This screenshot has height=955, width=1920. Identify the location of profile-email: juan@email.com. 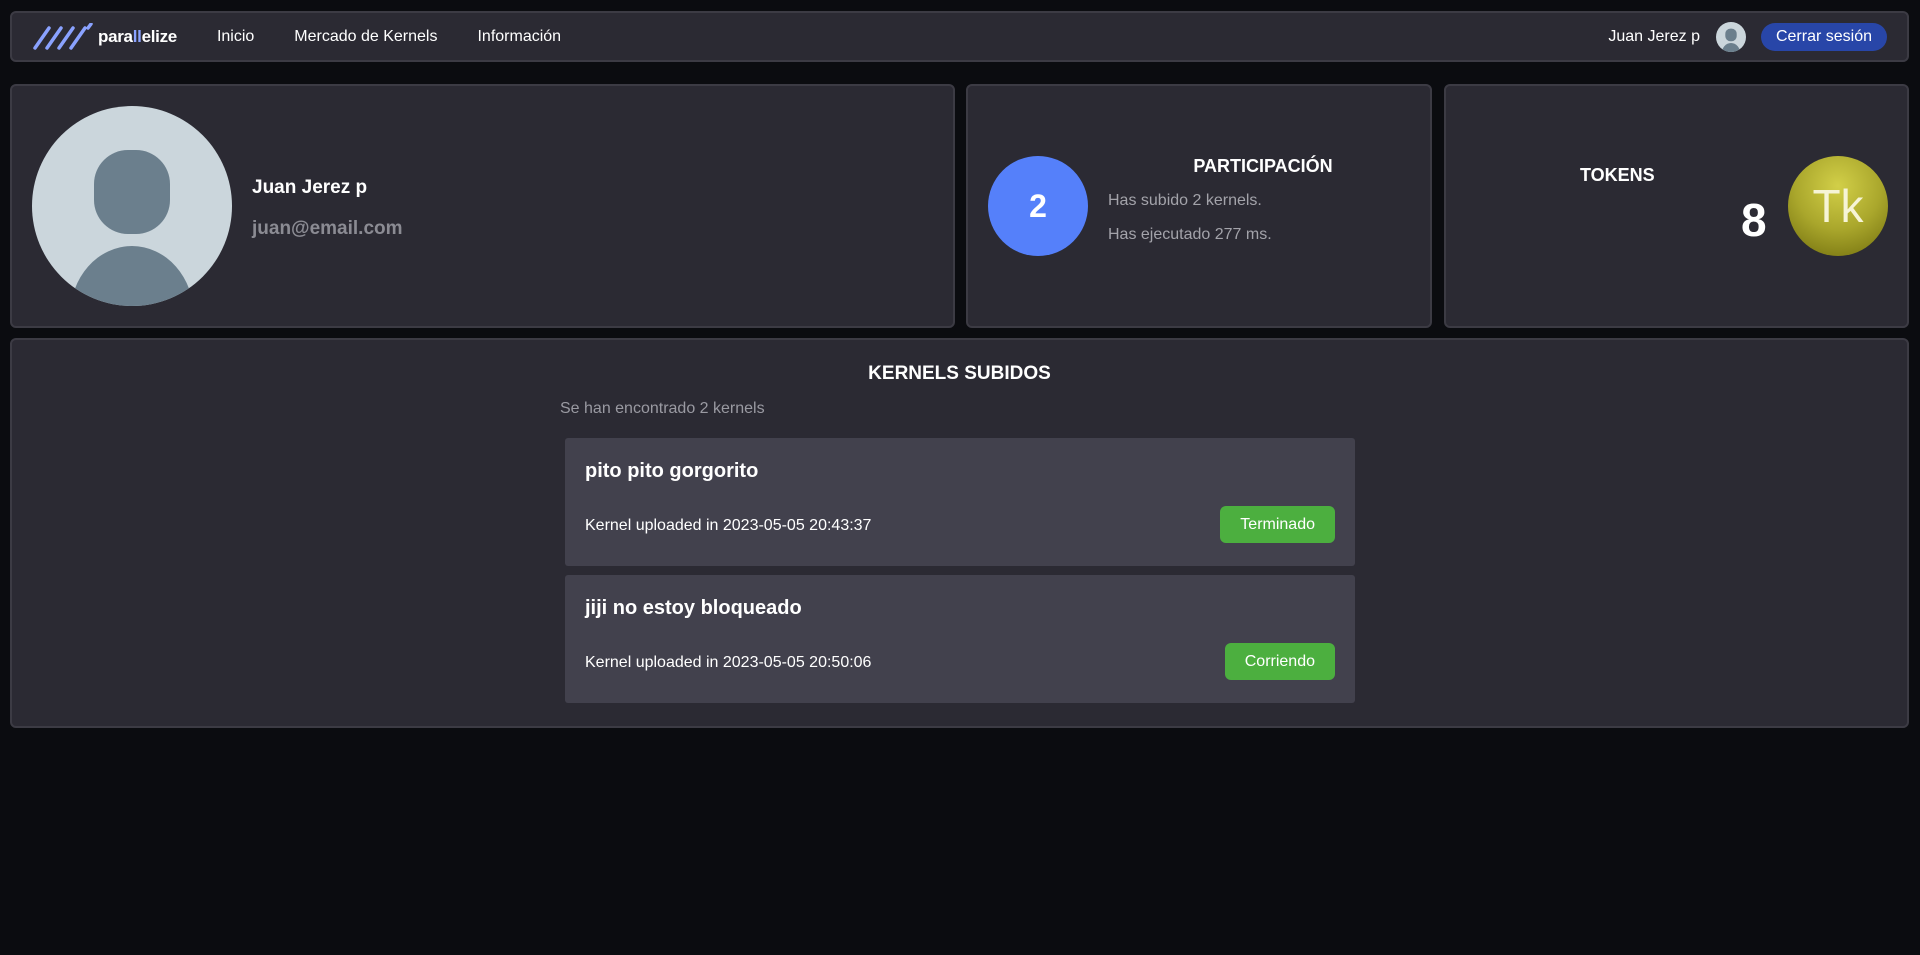
(327, 228).